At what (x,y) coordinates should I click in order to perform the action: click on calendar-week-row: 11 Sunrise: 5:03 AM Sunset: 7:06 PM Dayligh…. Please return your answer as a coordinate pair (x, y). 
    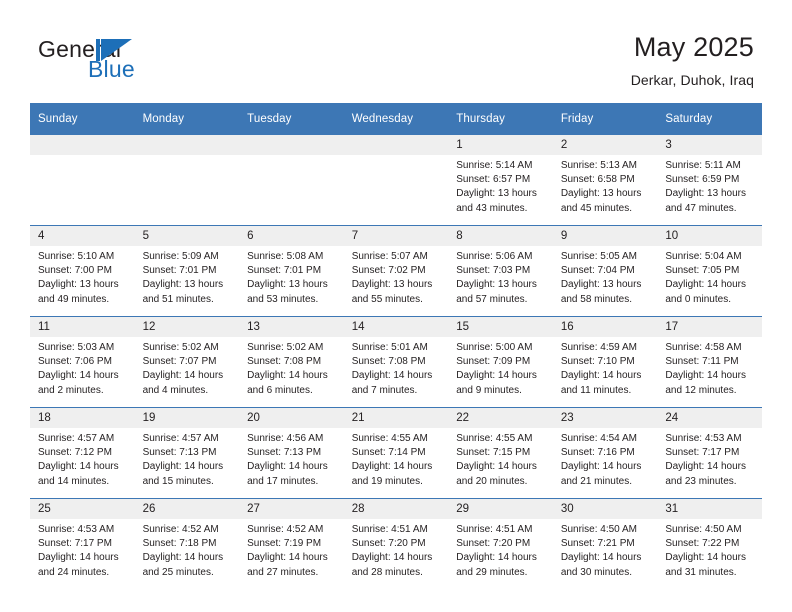
    Looking at the image, I should click on (396, 362).